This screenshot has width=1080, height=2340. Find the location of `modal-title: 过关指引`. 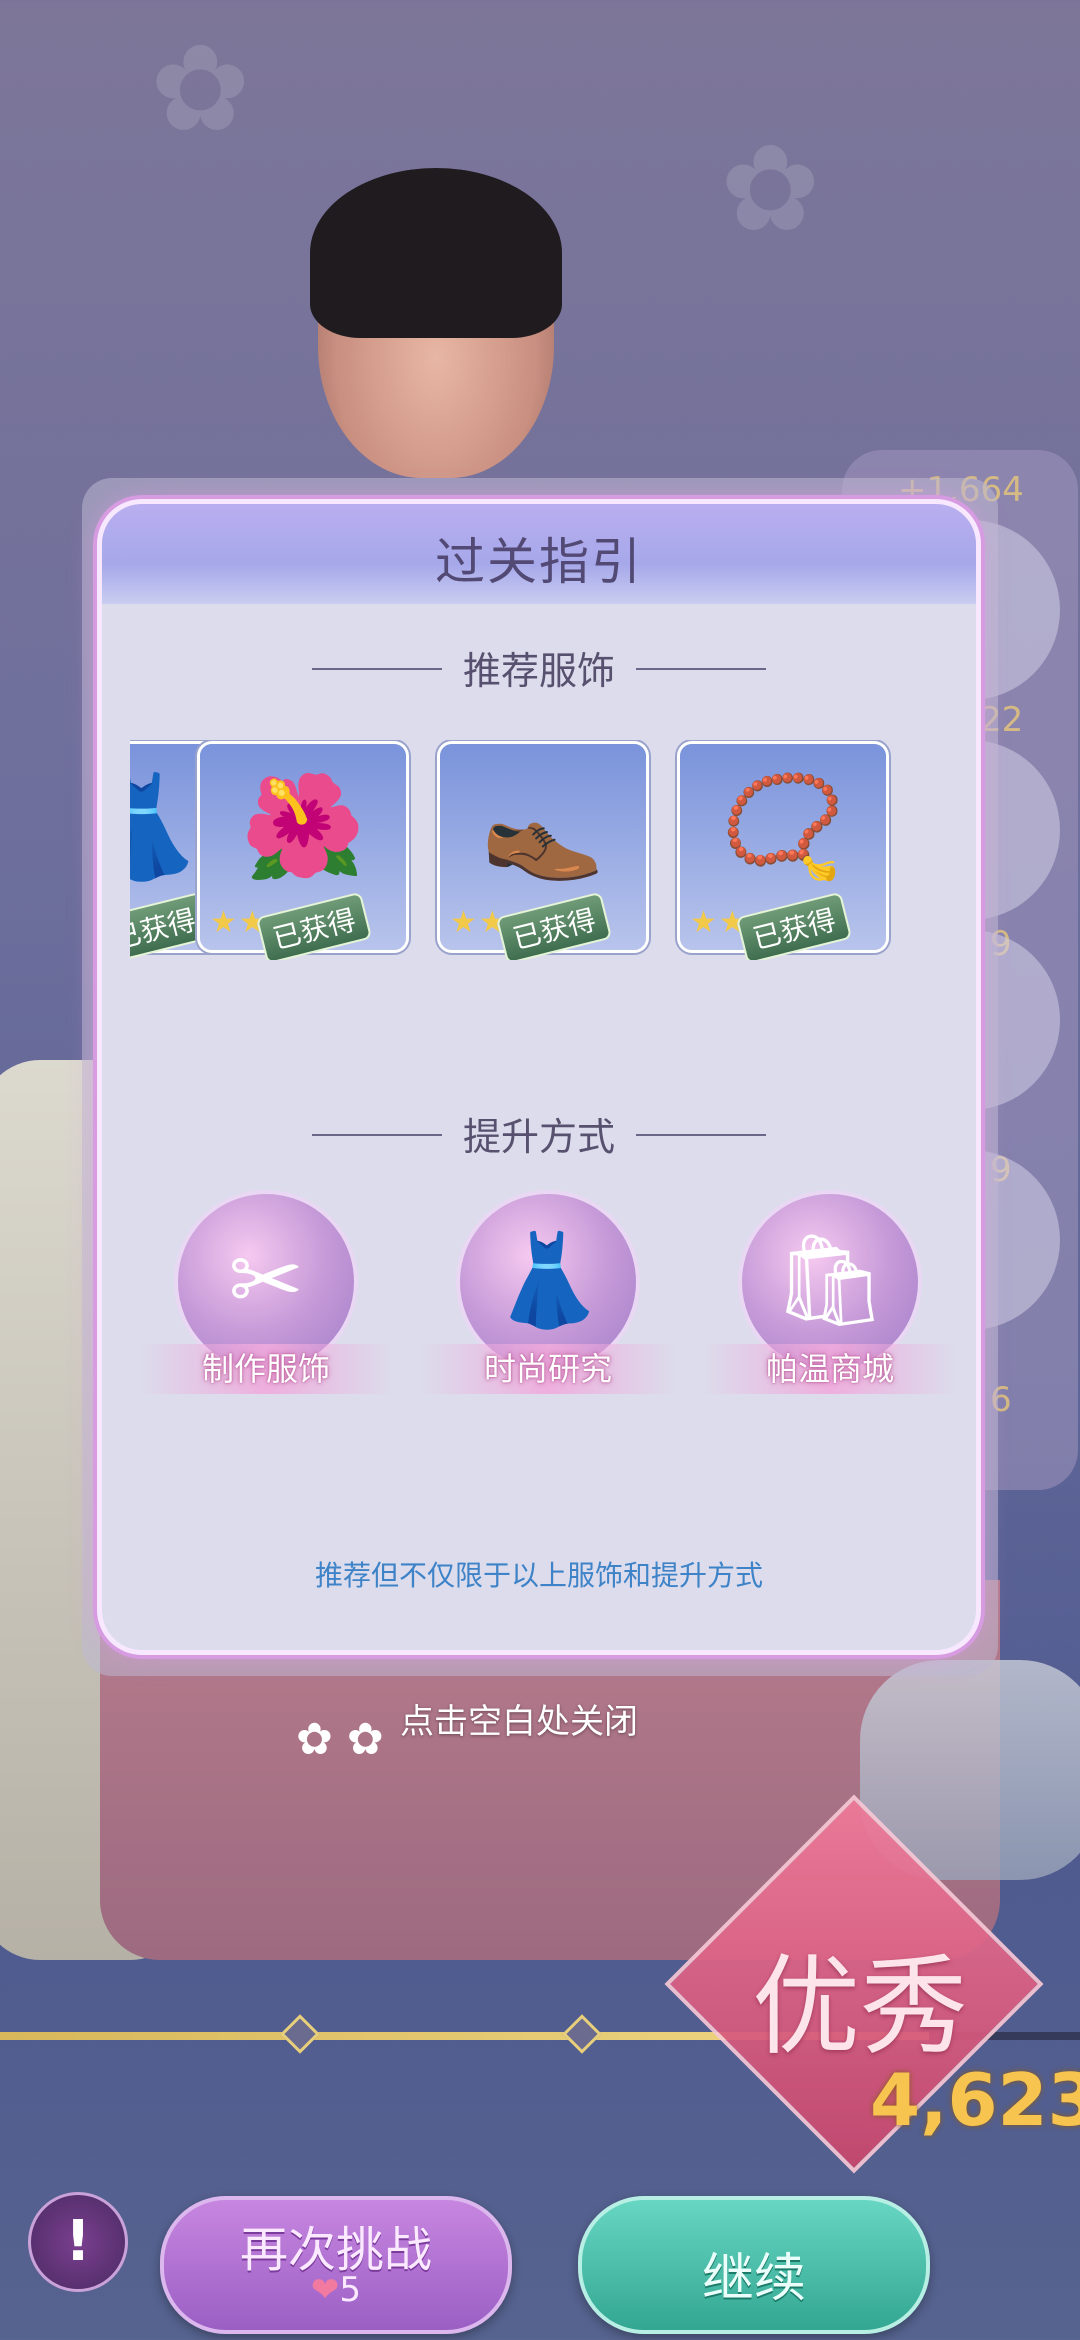

modal-title: 过关指引 is located at coordinates (539, 562).